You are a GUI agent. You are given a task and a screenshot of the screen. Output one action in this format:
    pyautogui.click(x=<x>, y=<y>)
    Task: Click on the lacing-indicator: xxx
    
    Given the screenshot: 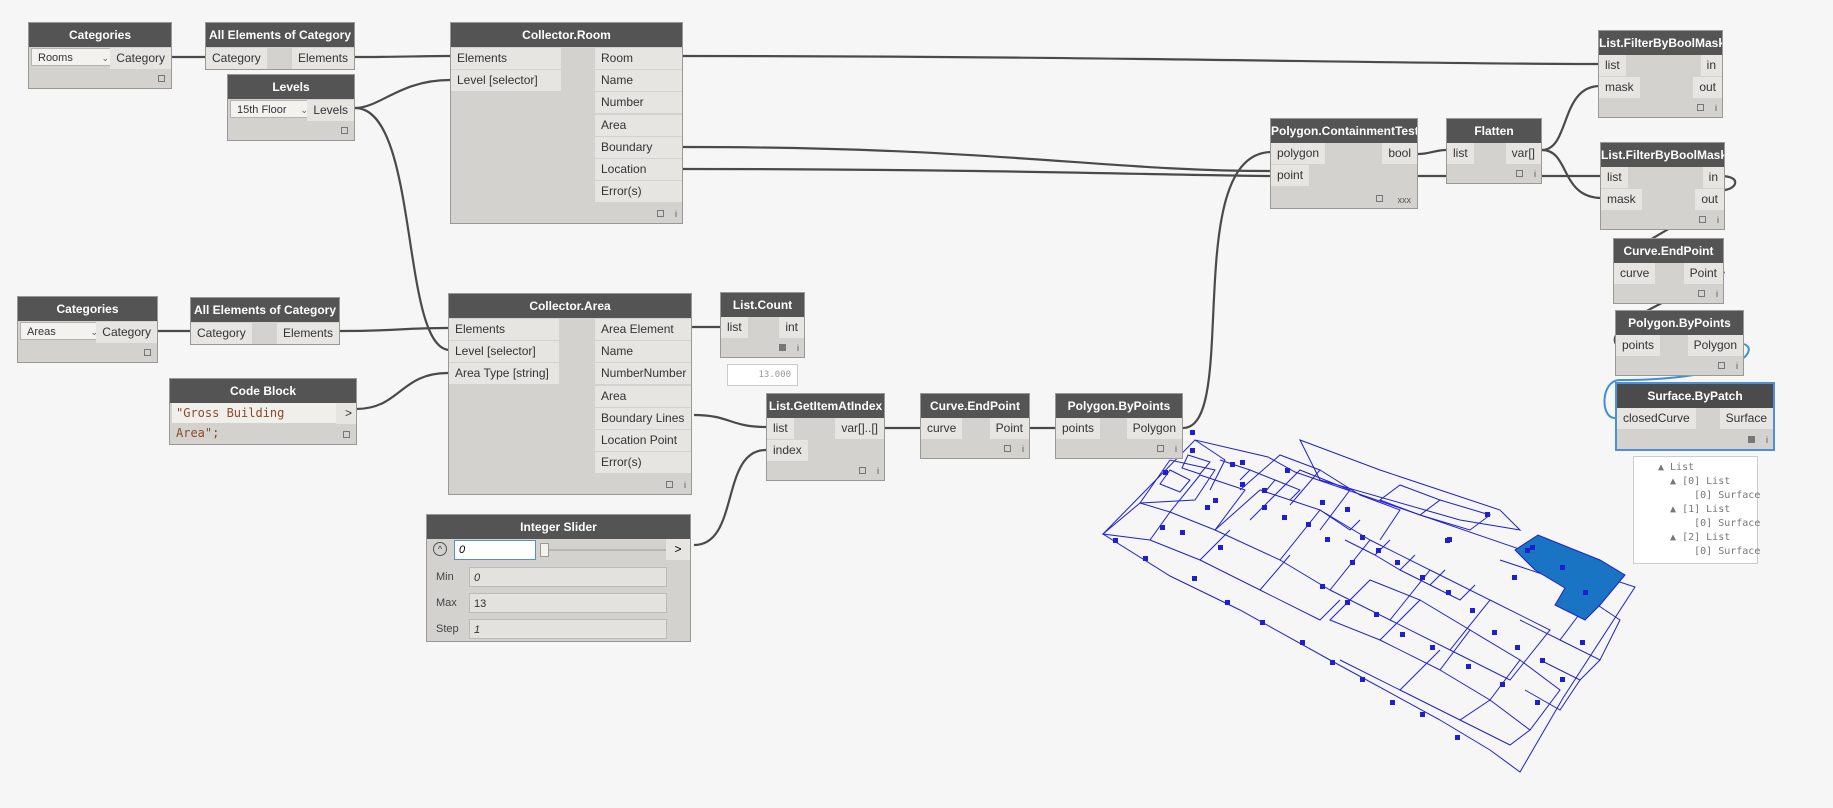 What is the action you would take?
    pyautogui.click(x=1405, y=200)
    